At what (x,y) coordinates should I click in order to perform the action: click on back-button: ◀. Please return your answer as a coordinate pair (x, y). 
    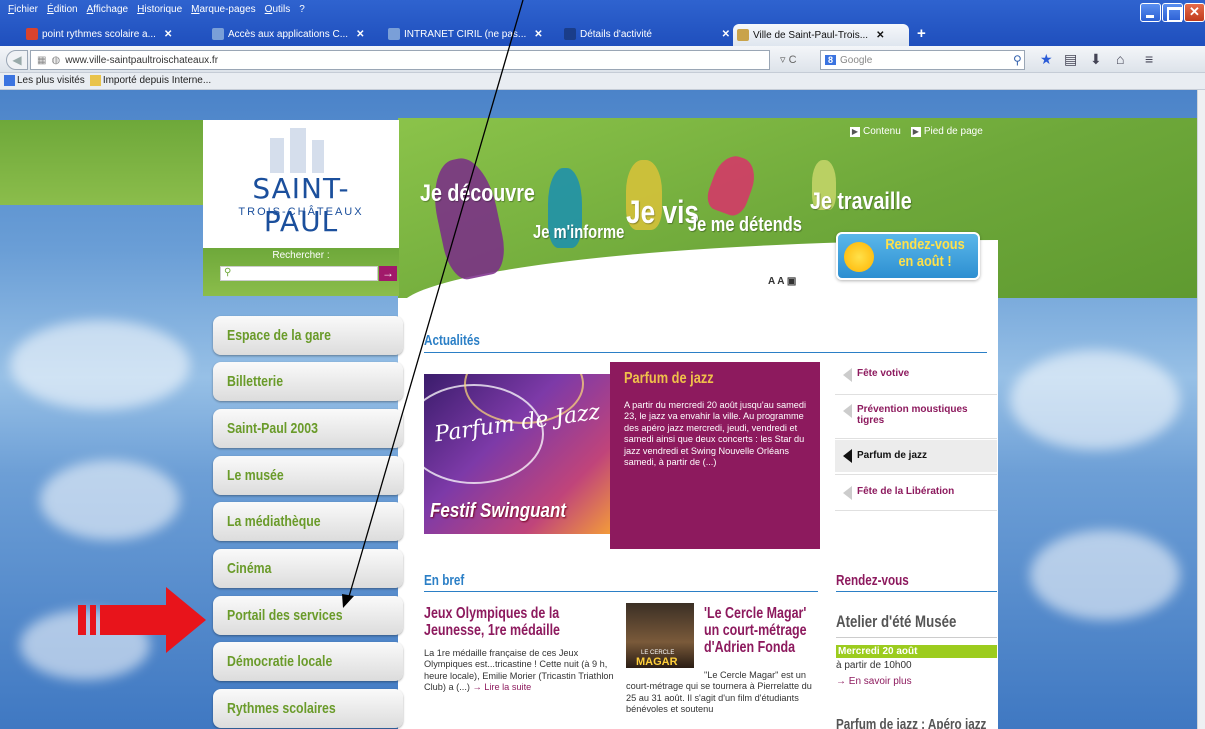
    Looking at the image, I should click on (17, 60).